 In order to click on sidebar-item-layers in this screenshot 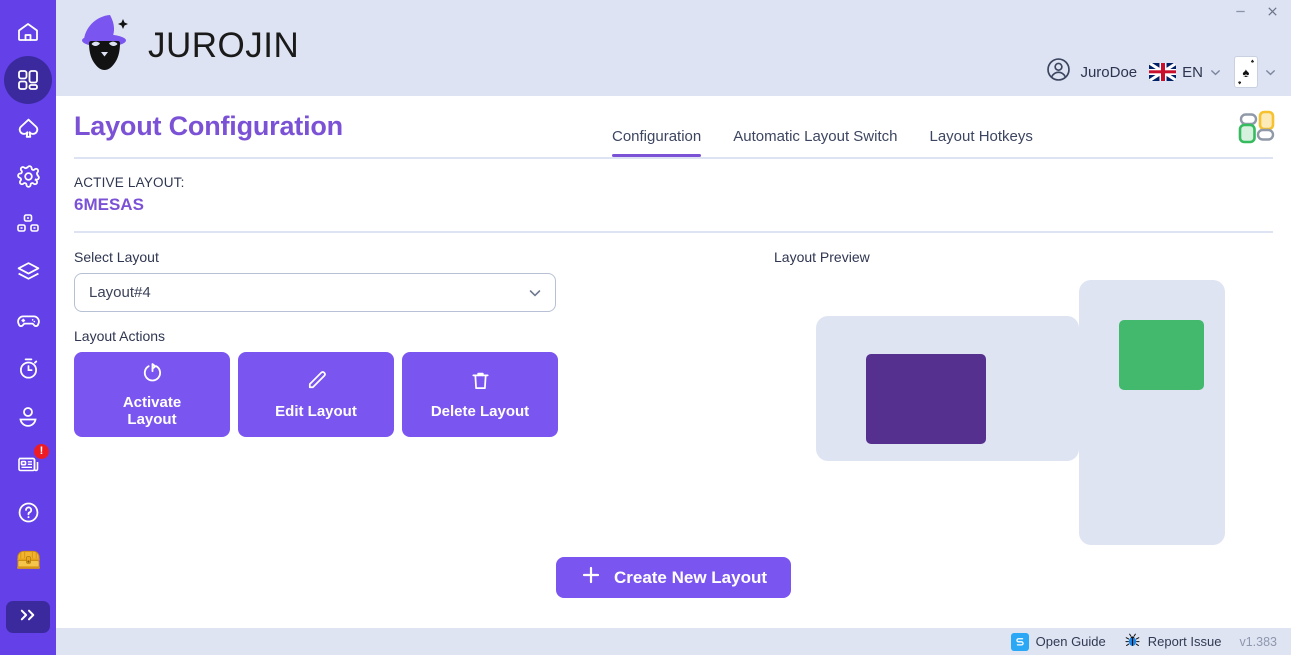, I will do `click(28, 272)`.